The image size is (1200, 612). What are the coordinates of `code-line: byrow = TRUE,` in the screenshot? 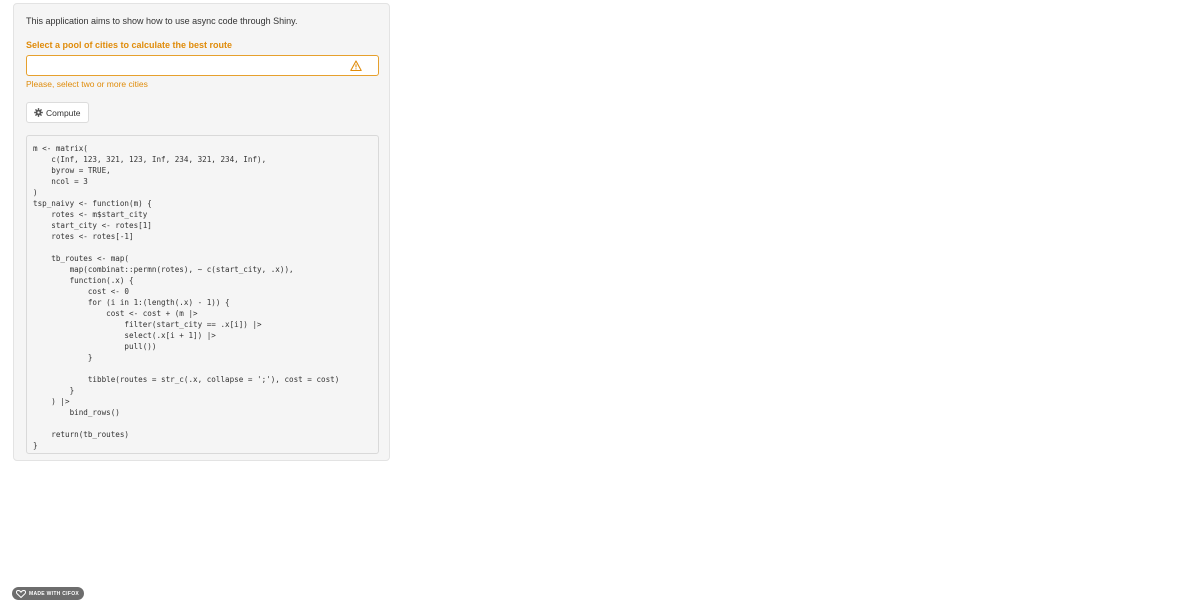 It's located at (72, 170).